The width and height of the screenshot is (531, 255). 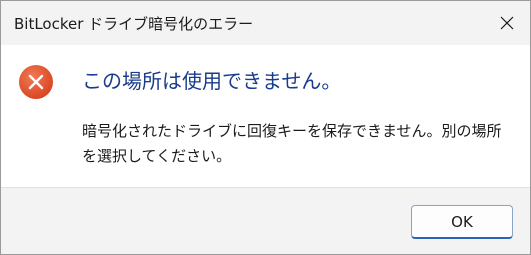 I want to click on window-title: BitLocker ドライブ暗号化のエラー, so click(x=134, y=24).